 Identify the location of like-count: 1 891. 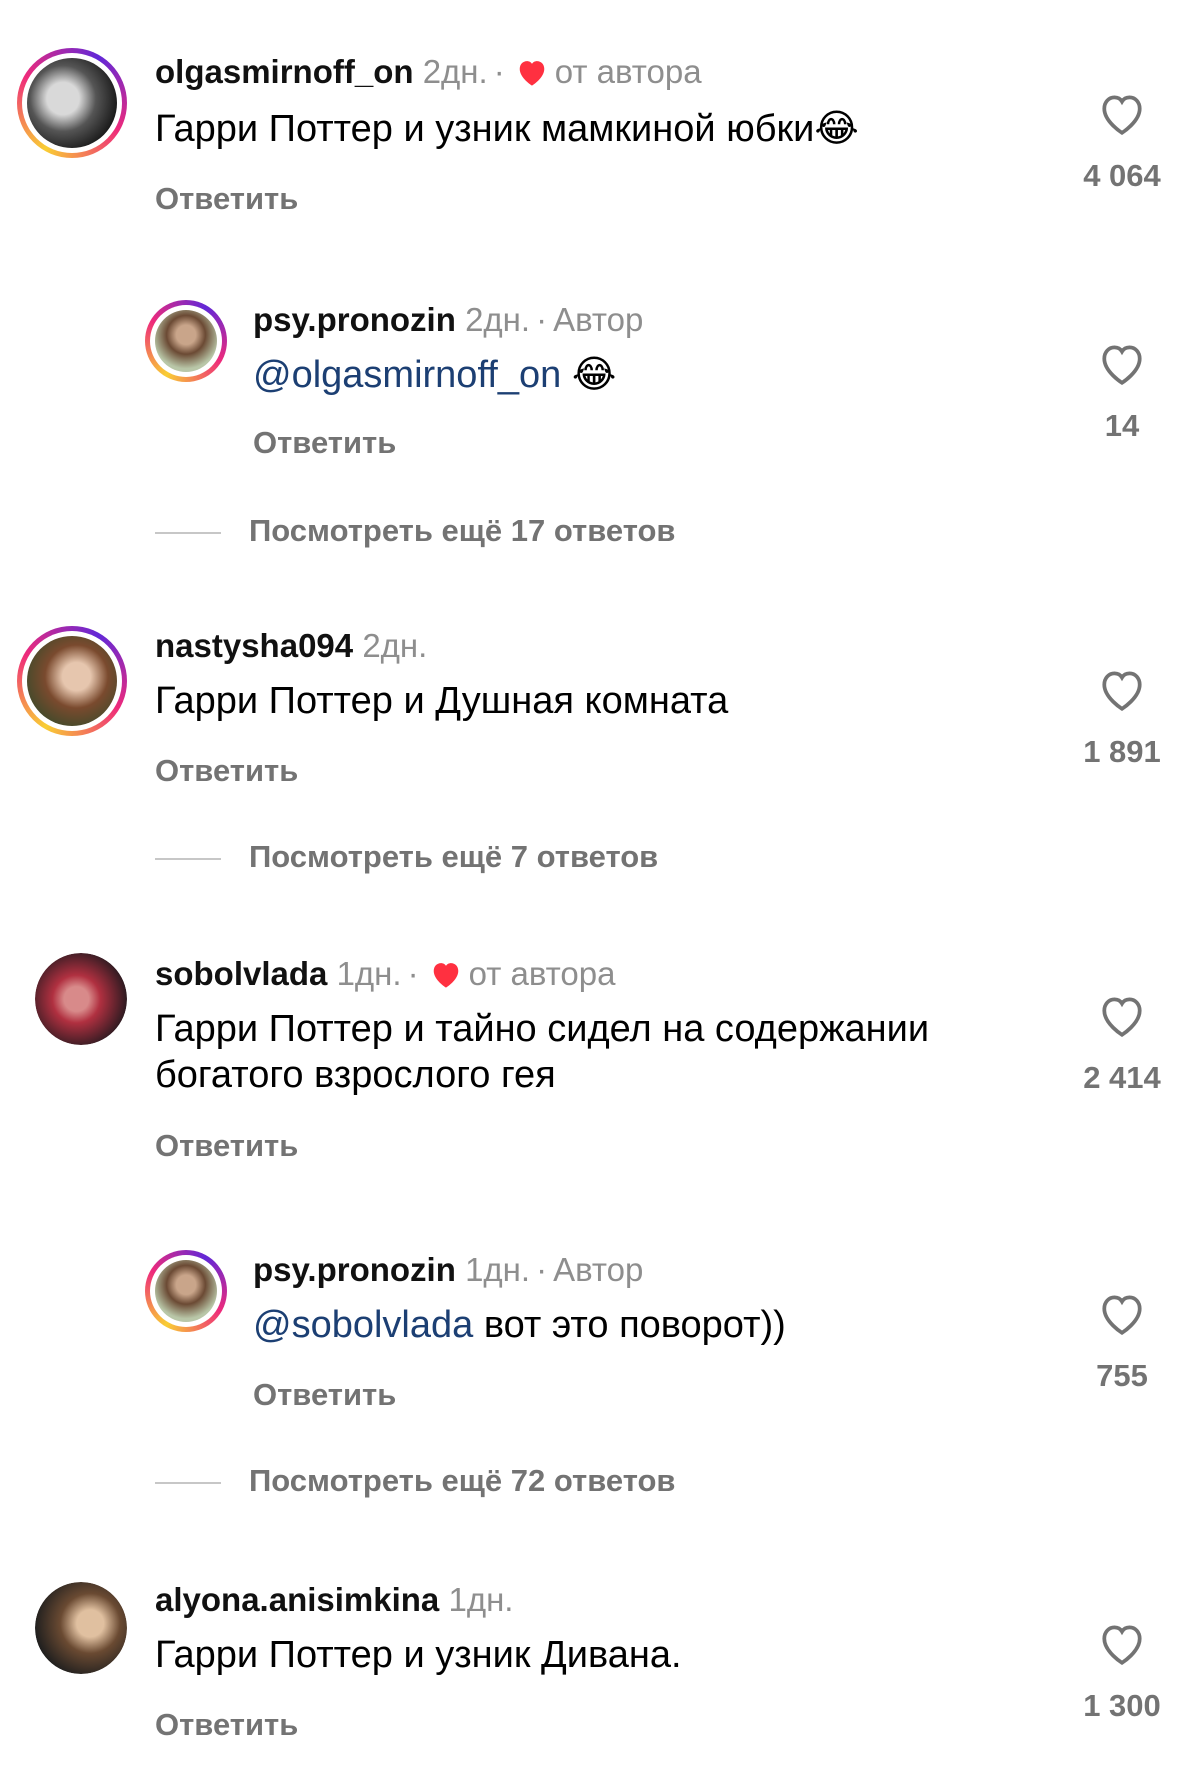
(1122, 751).